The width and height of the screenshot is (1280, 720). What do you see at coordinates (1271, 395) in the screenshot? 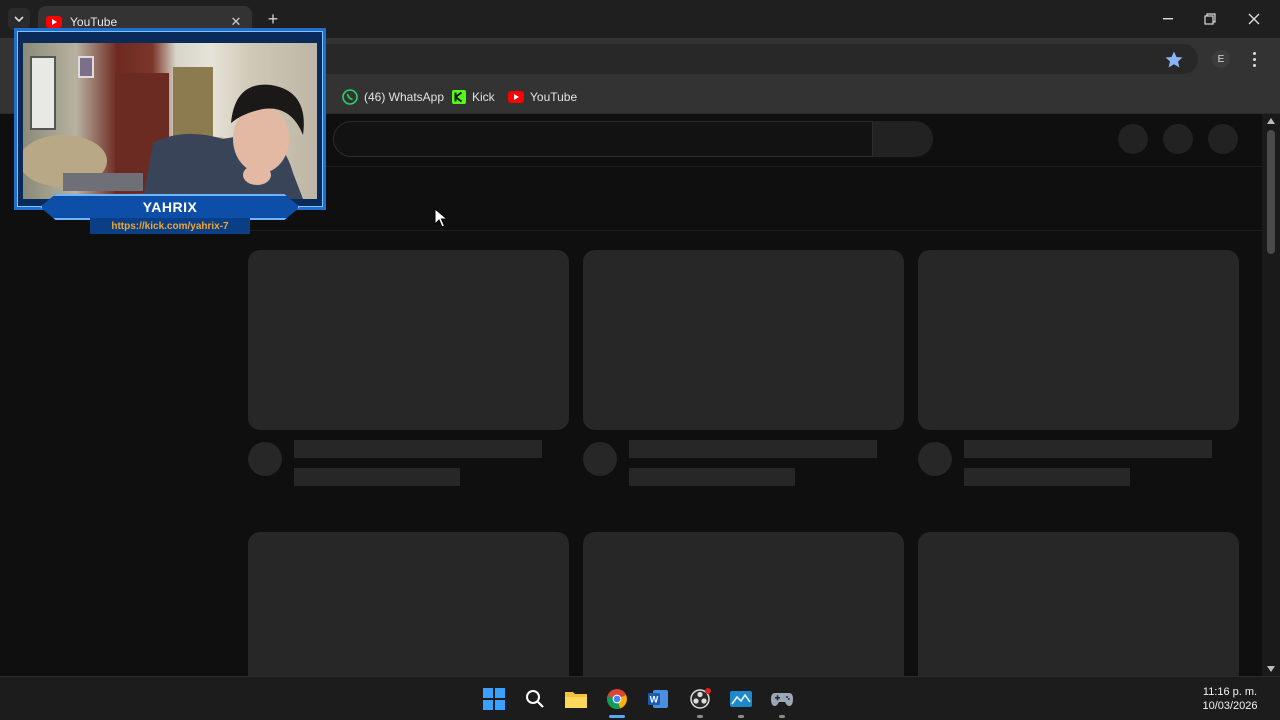
I see `page-scrollbar` at bounding box center [1271, 395].